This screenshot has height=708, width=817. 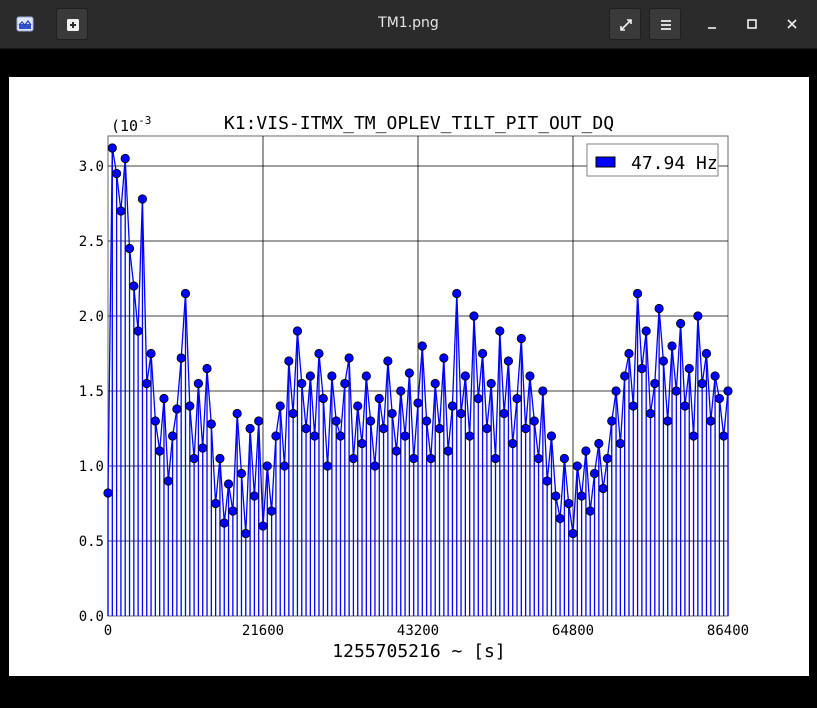 I want to click on x-tick-label: 86400, so click(x=728, y=631).